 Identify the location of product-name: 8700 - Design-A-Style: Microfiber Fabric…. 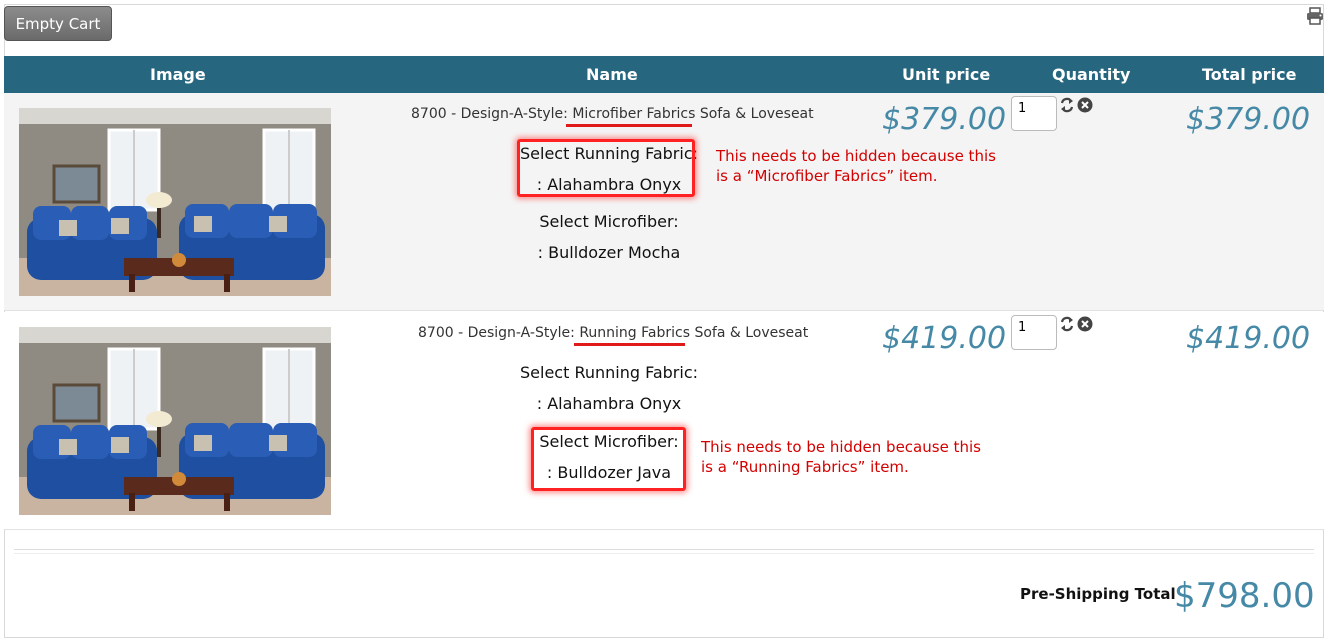
(612, 114).